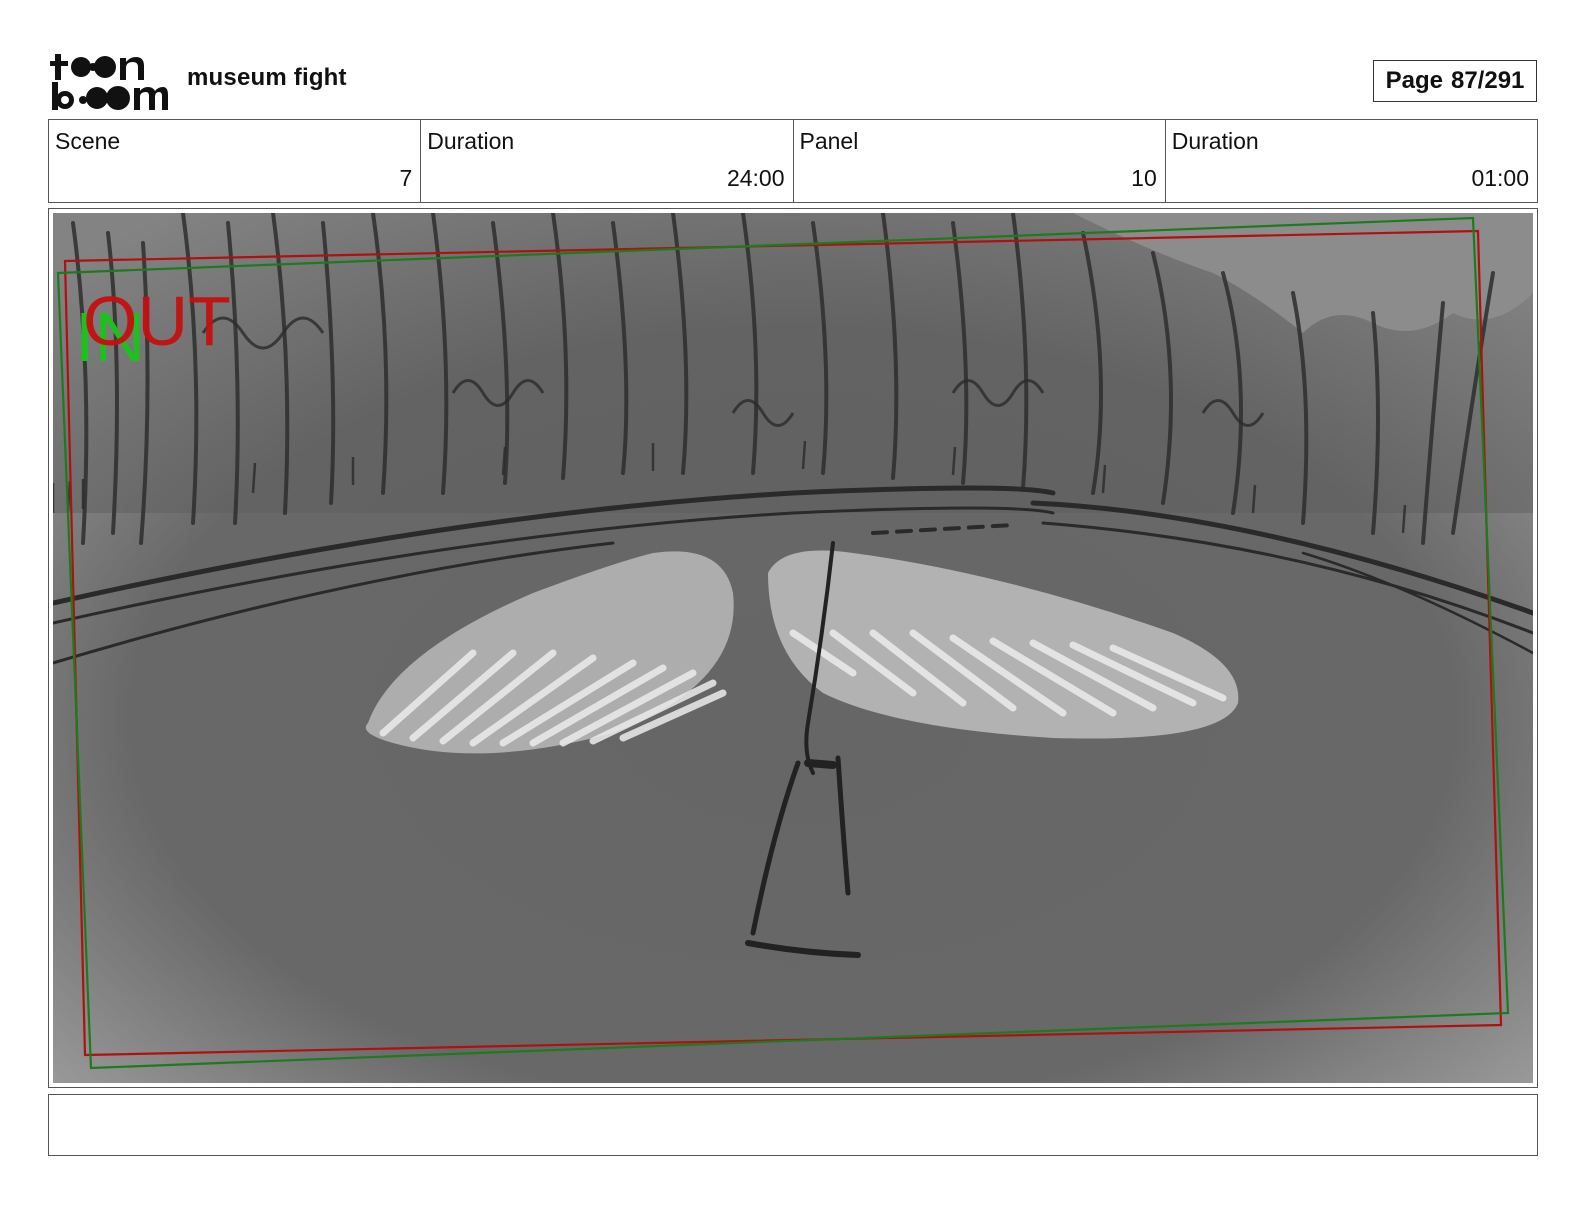  I want to click on scene-duration-cell: Duration 24:00, so click(607, 161).